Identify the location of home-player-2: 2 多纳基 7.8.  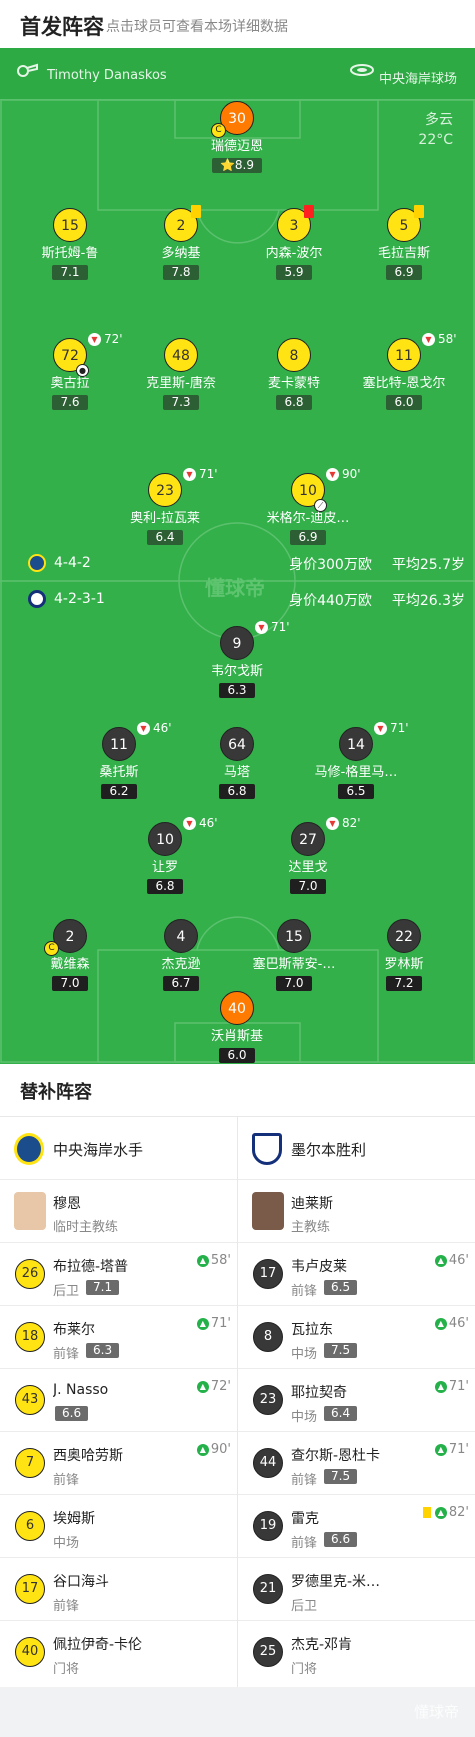
(181, 242).